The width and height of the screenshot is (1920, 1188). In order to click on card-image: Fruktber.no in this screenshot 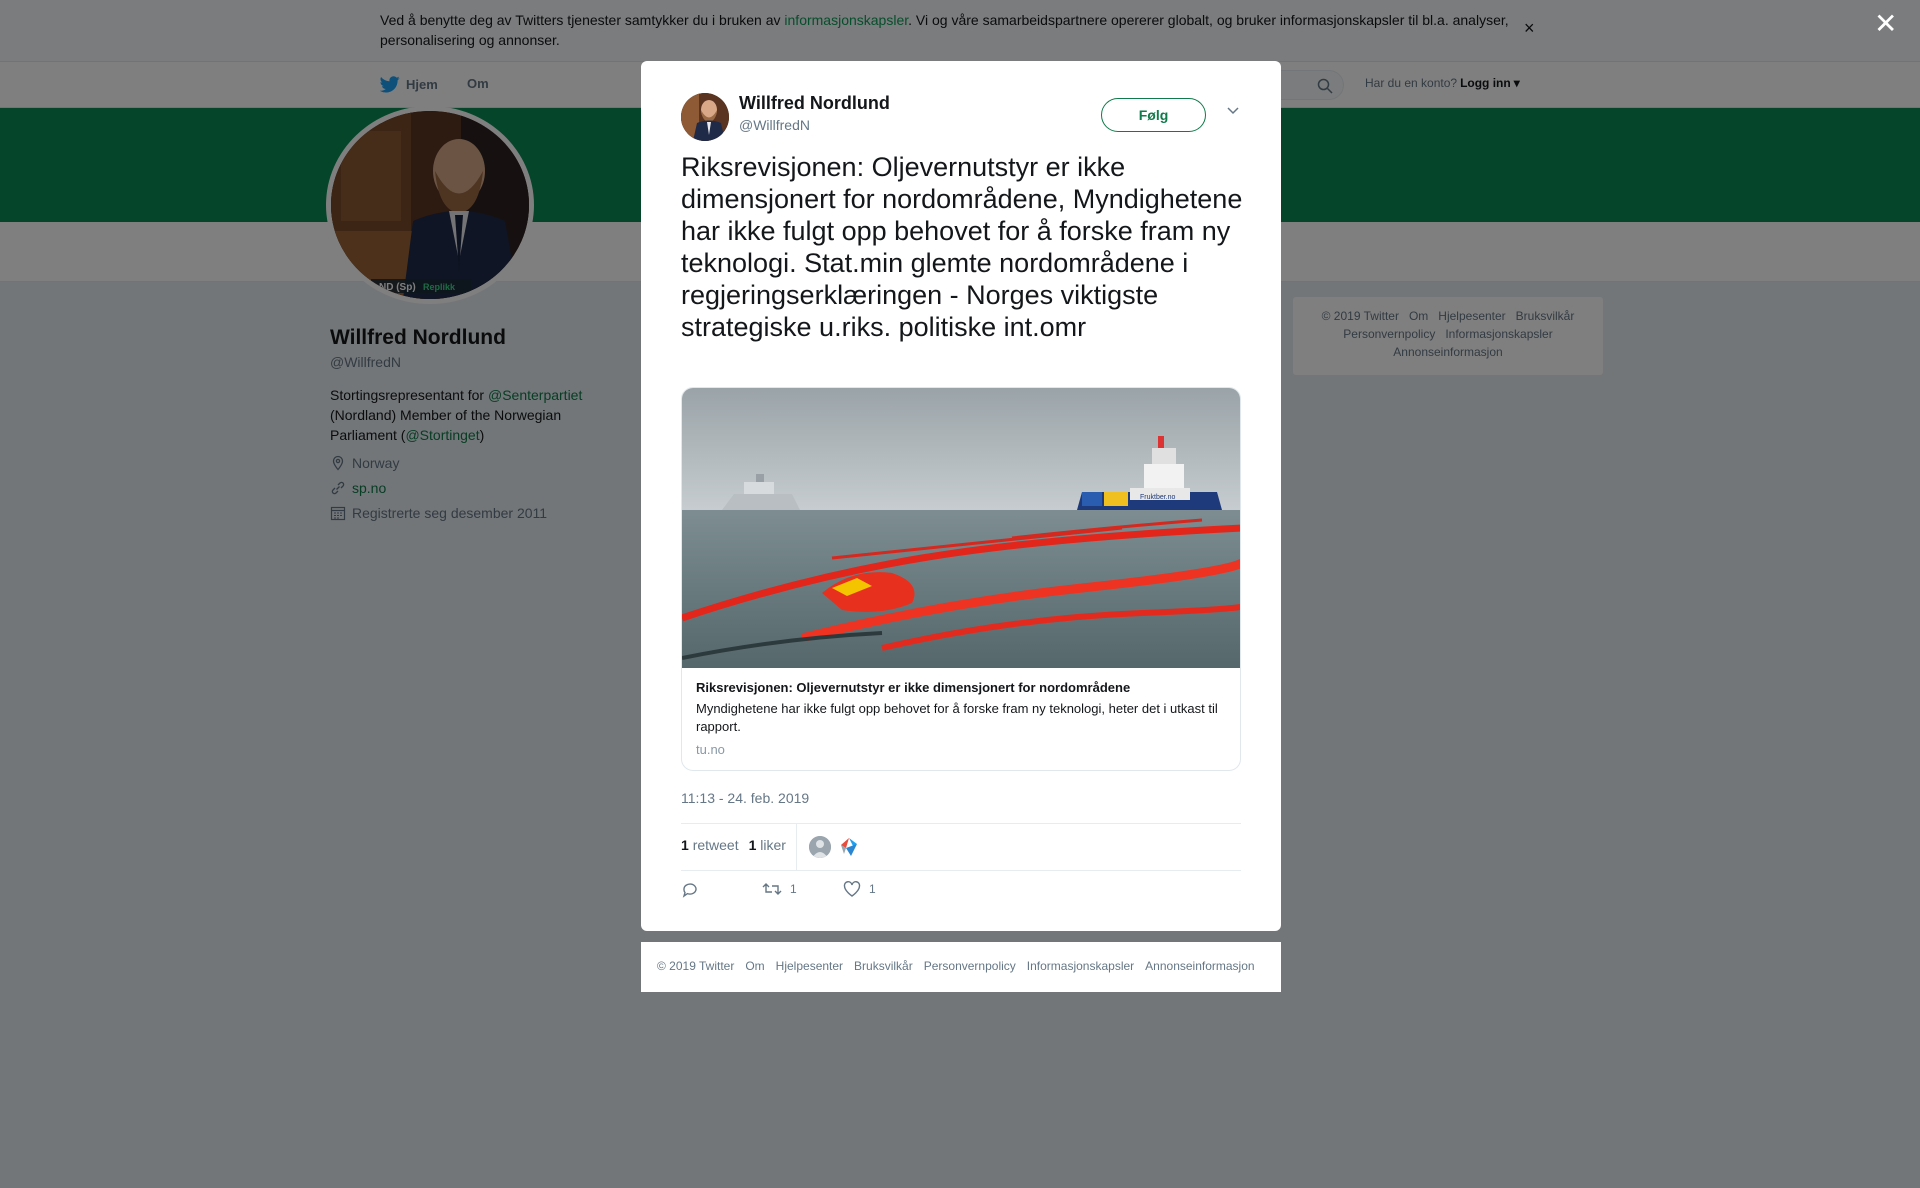, I will do `click(961, 528)`.